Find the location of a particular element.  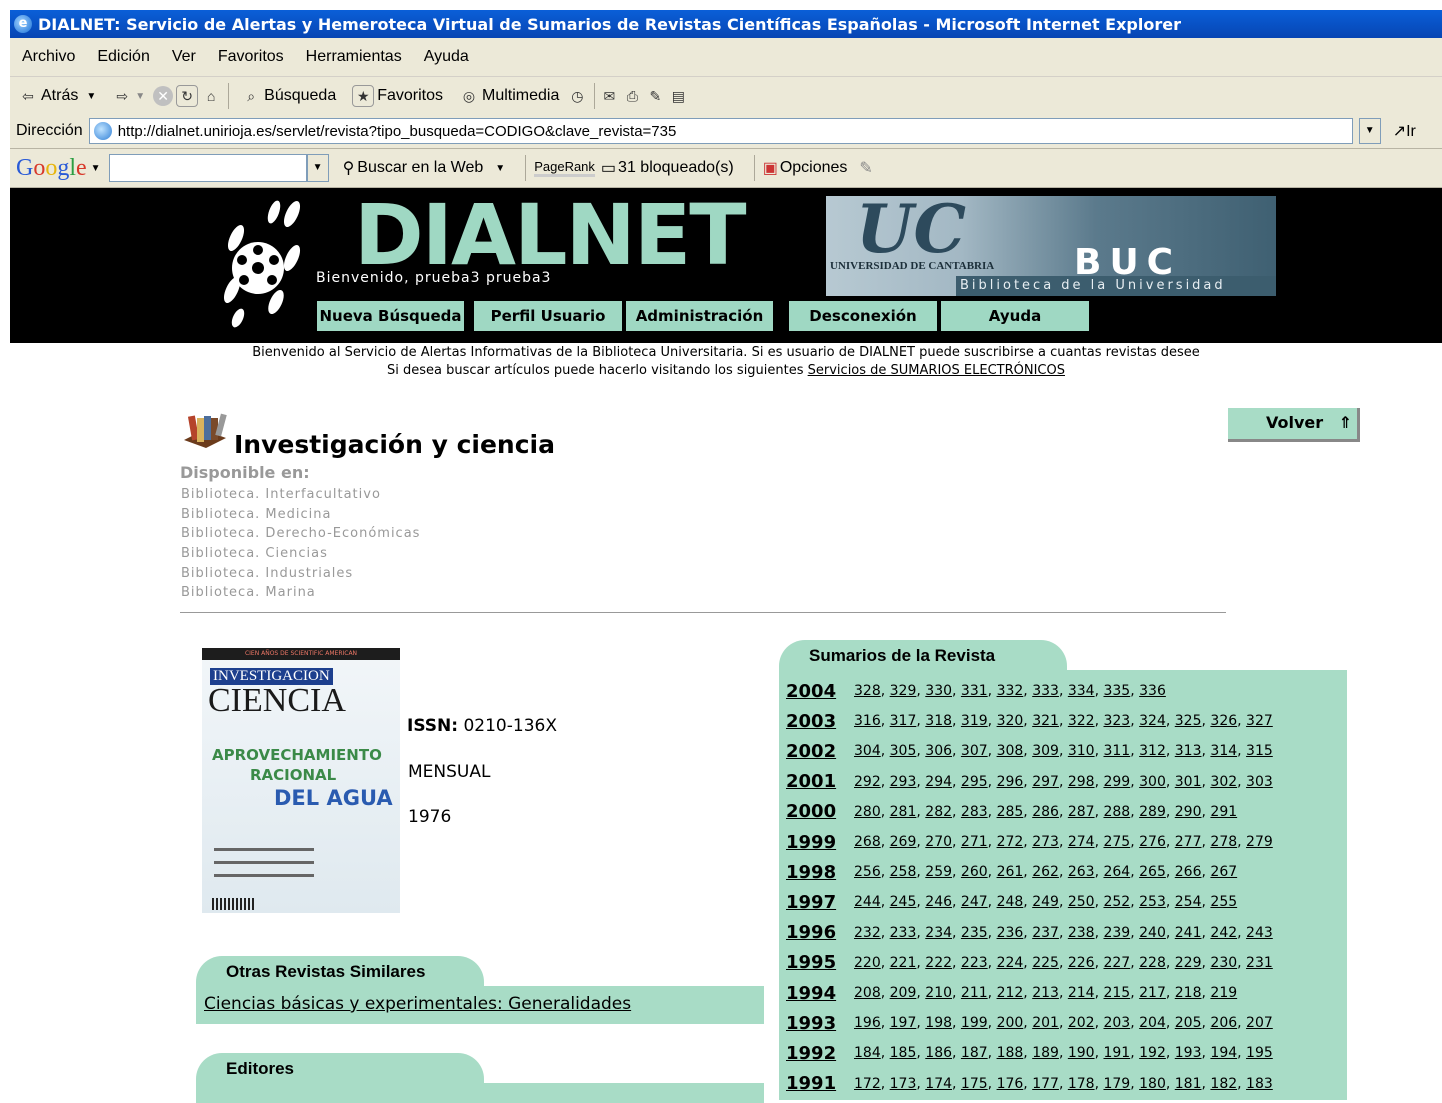

history-icon: ◷ is located at coordinates (577, 96).